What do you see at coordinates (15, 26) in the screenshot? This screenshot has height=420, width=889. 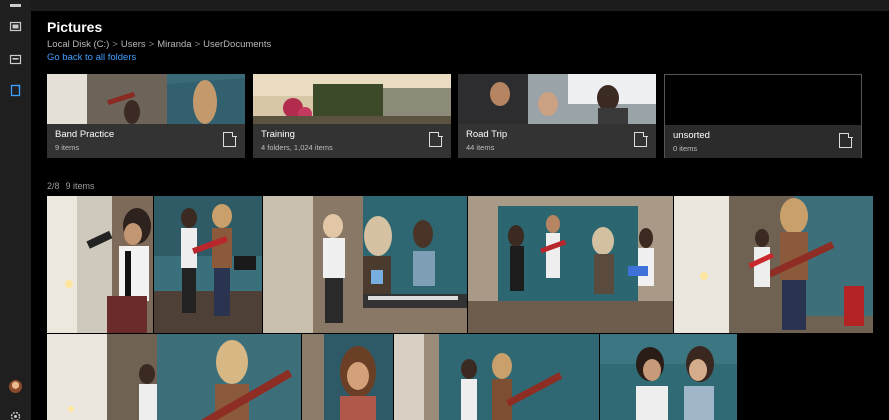 I see `gallery-icon` at bounding box center [15, 26].